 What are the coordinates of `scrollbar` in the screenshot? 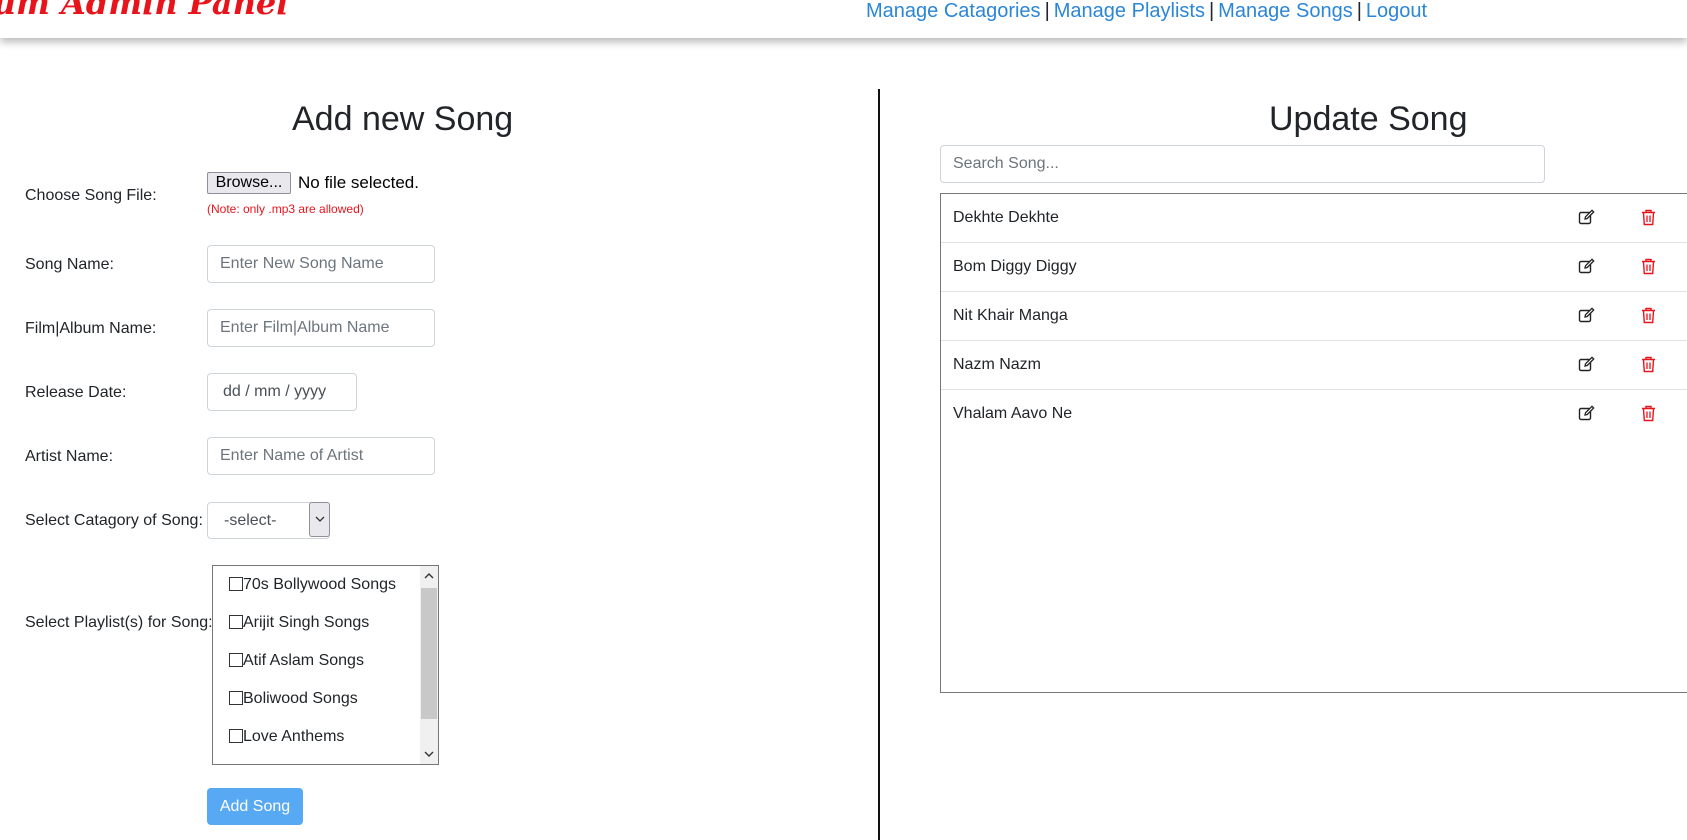 It's located at (429, 665).